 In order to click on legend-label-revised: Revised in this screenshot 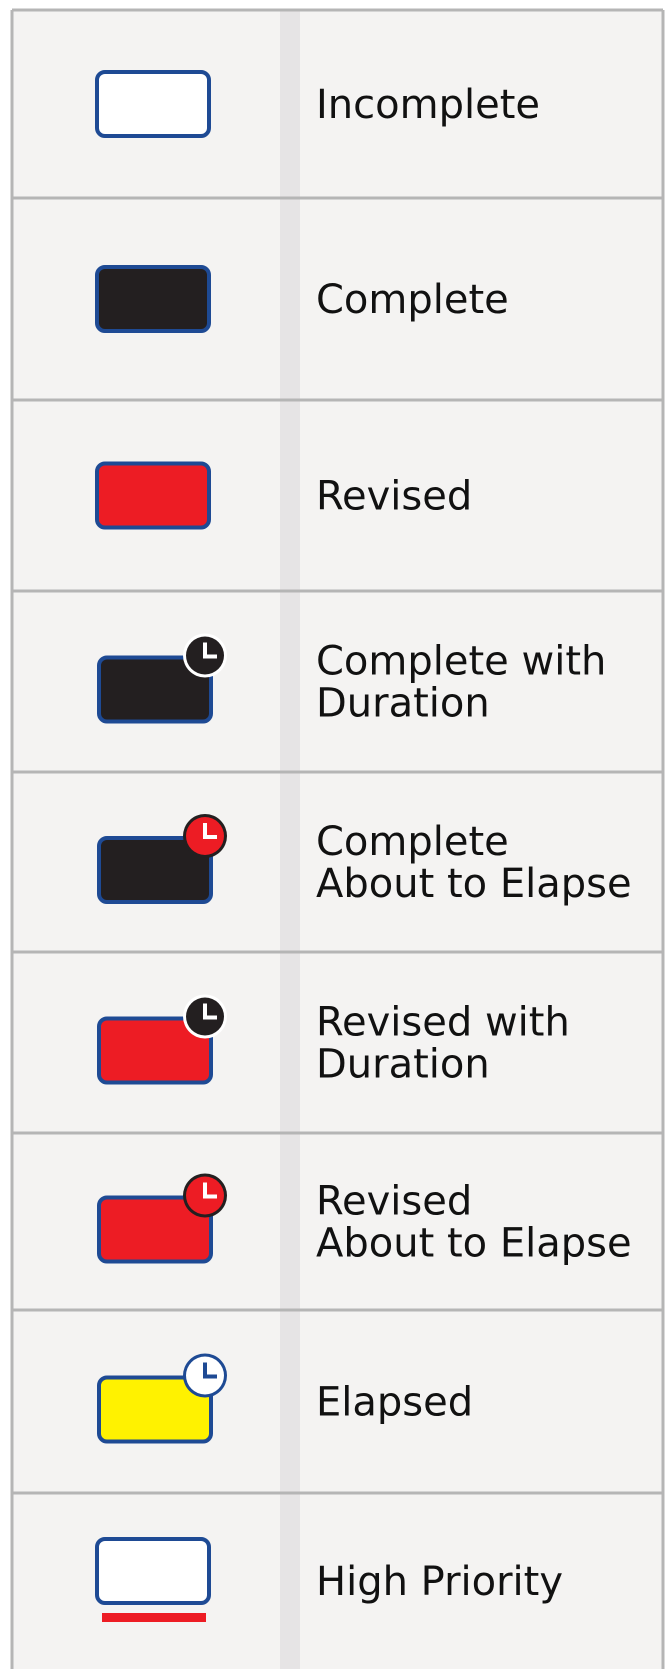, I will do `click(394, 497)`.